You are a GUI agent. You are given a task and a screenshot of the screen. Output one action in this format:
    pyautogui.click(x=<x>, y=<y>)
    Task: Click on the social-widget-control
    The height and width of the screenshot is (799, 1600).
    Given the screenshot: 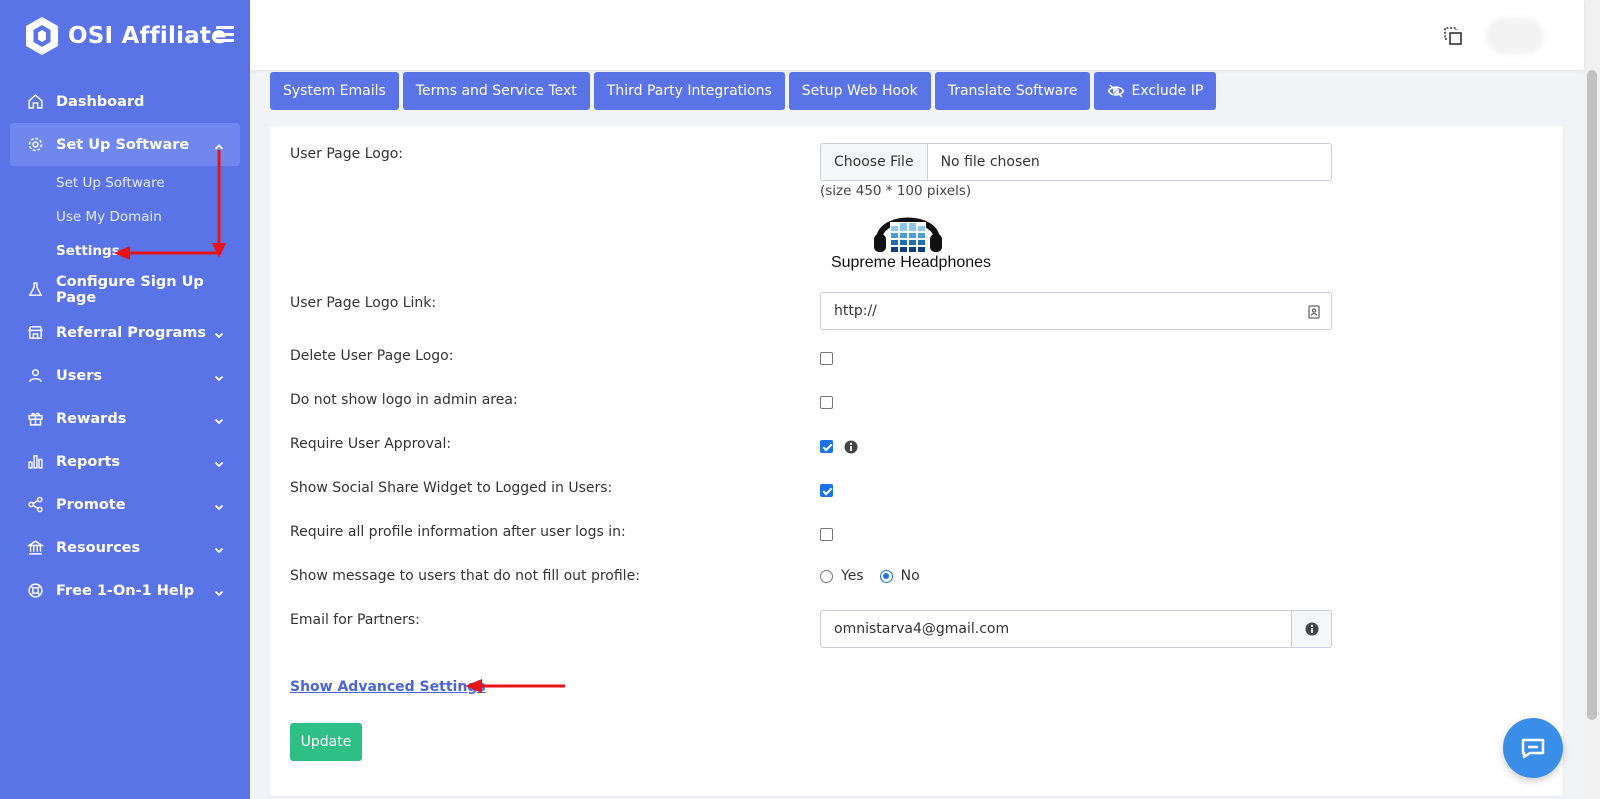 What is the action you would take?
    pyautogui.click(x=826, y=489)
    